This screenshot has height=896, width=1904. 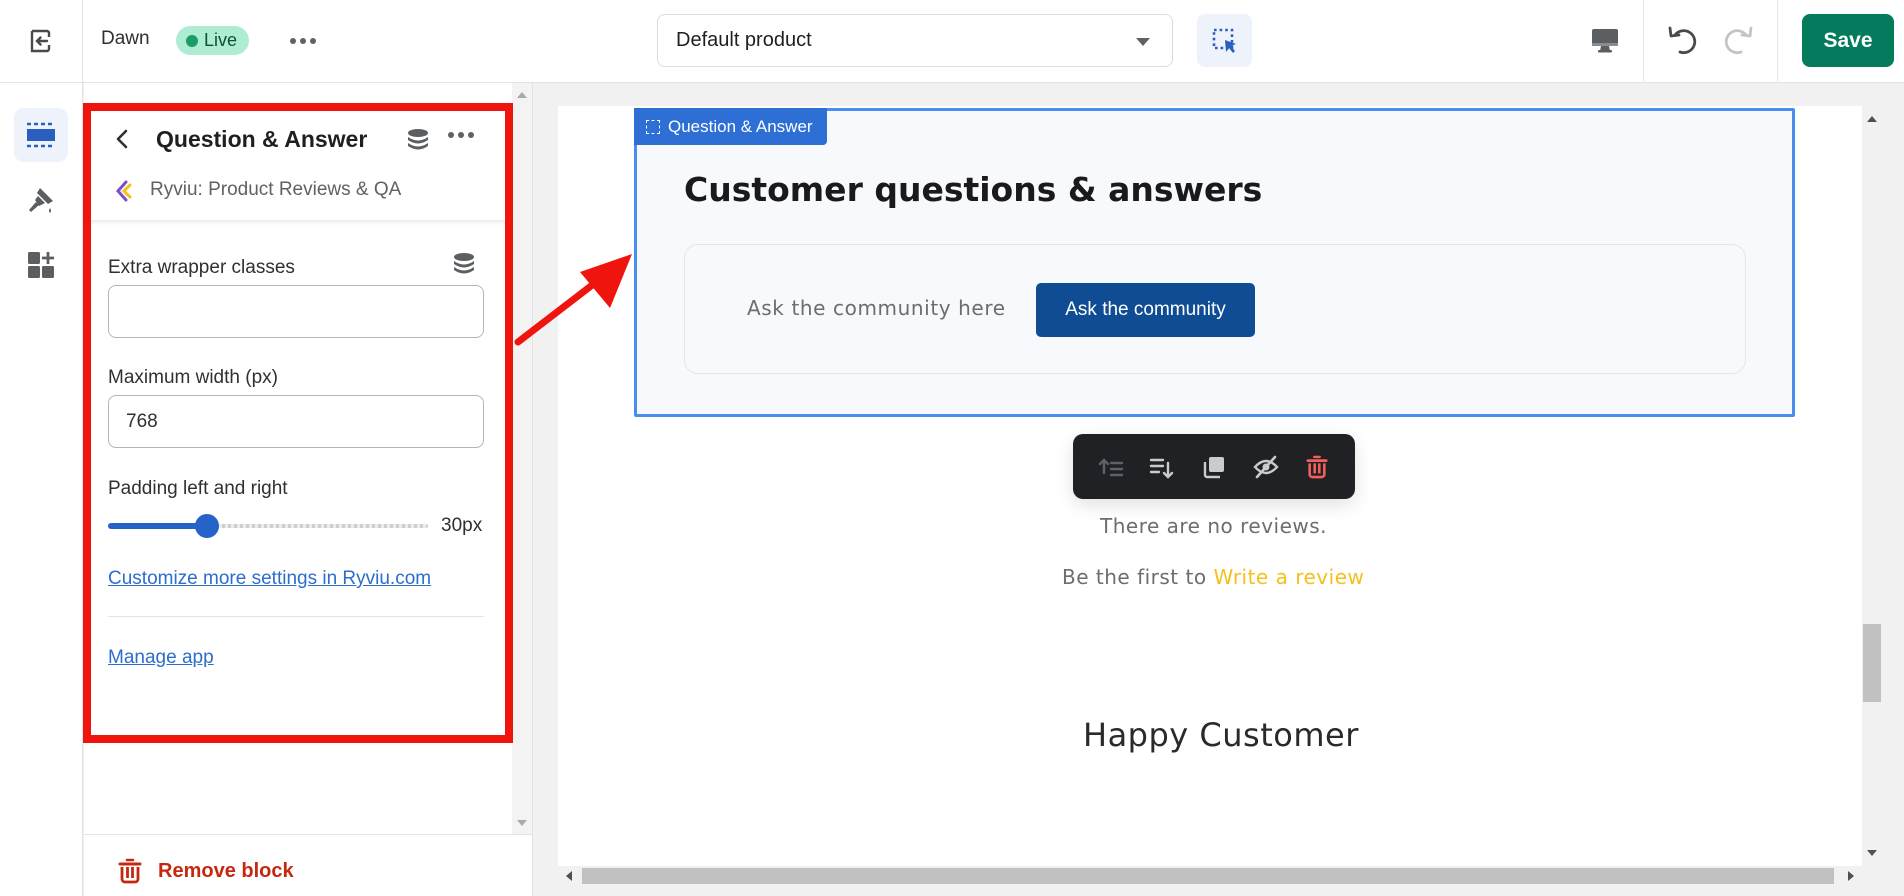 I want to click on rail-item-app-embeds, so click(x=41, y=265).